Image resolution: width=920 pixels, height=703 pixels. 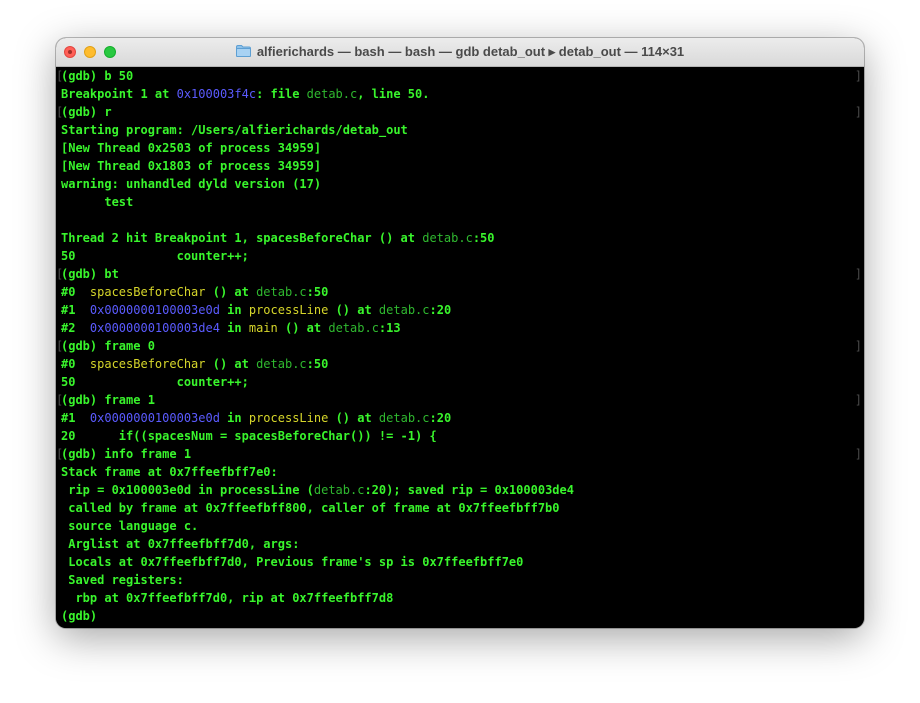 I want to click on terminal-output-line: test, so click(x=460, y=202).